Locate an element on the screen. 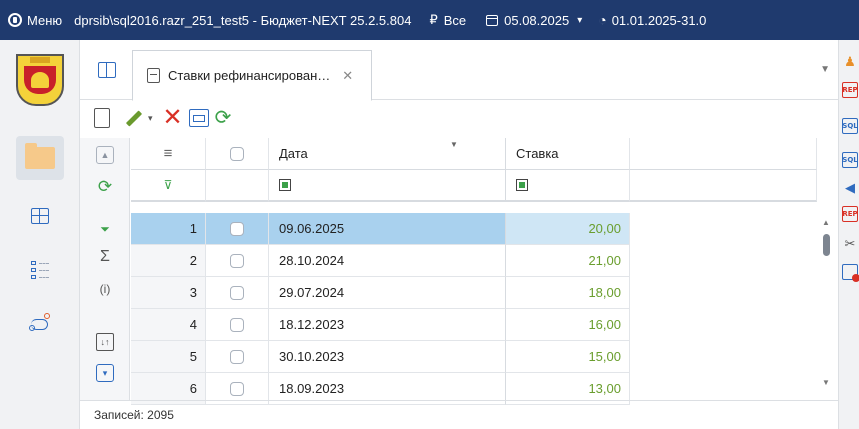  filter-empty-cell is located at coordinates (723, 186).